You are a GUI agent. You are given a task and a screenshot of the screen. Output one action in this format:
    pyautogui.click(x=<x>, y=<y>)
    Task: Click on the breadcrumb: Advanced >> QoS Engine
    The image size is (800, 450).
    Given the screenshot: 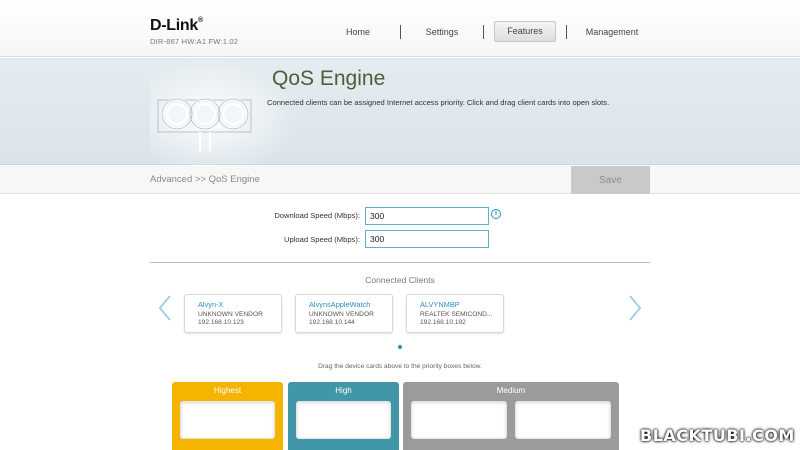 What is the action you would take?
    pyautogui.click(x=205, y=179)
    